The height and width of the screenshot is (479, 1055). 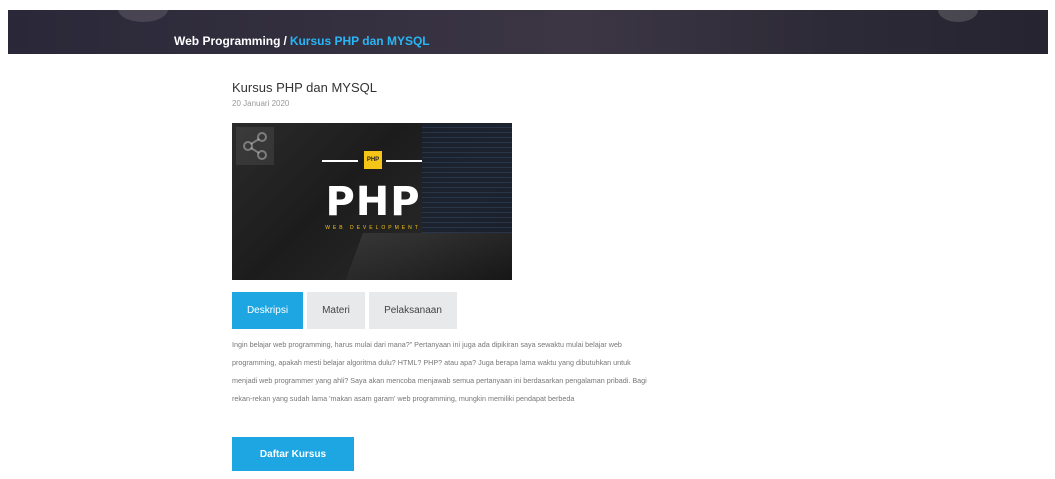 I want to click on course-title: Kursus PHP dan MYSQL, so click(x=304, y=87).